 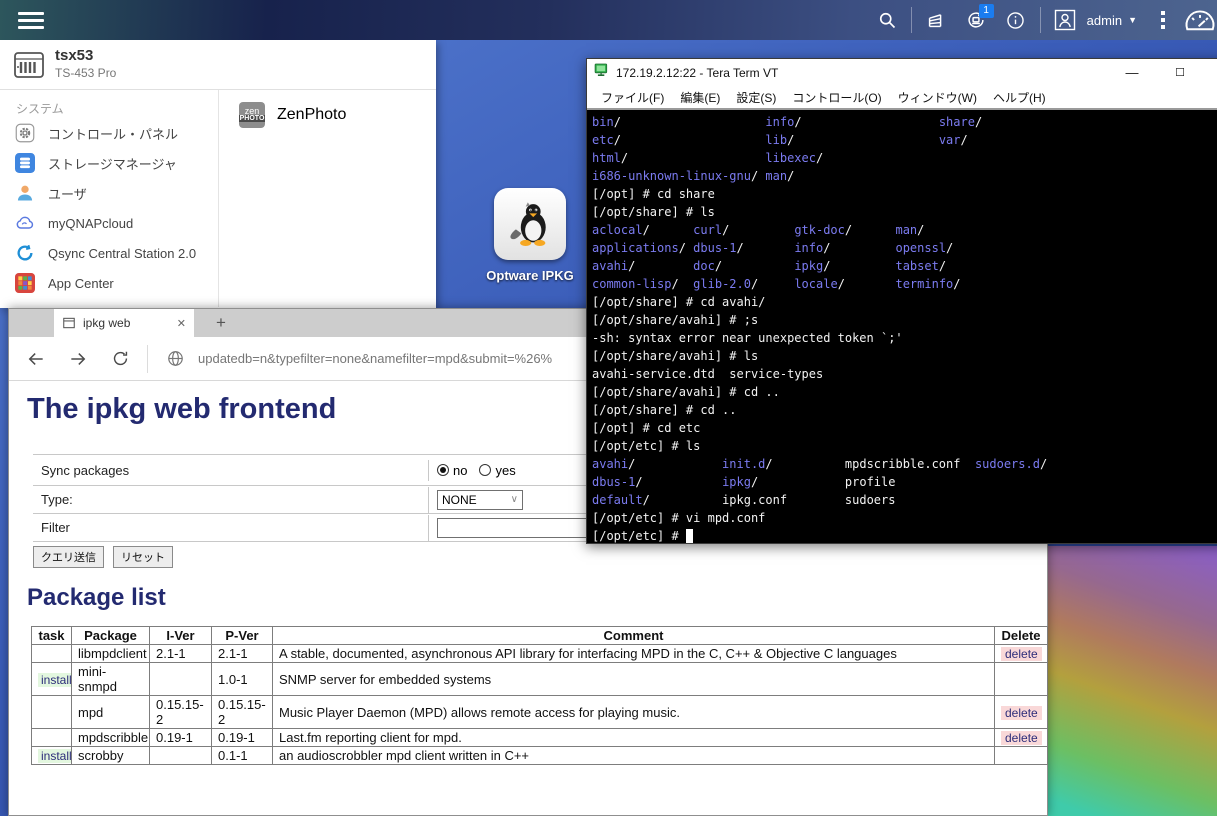 I want to click on sidebar-item-cloud: myQNAPcloud, so click(x=109, y=223).